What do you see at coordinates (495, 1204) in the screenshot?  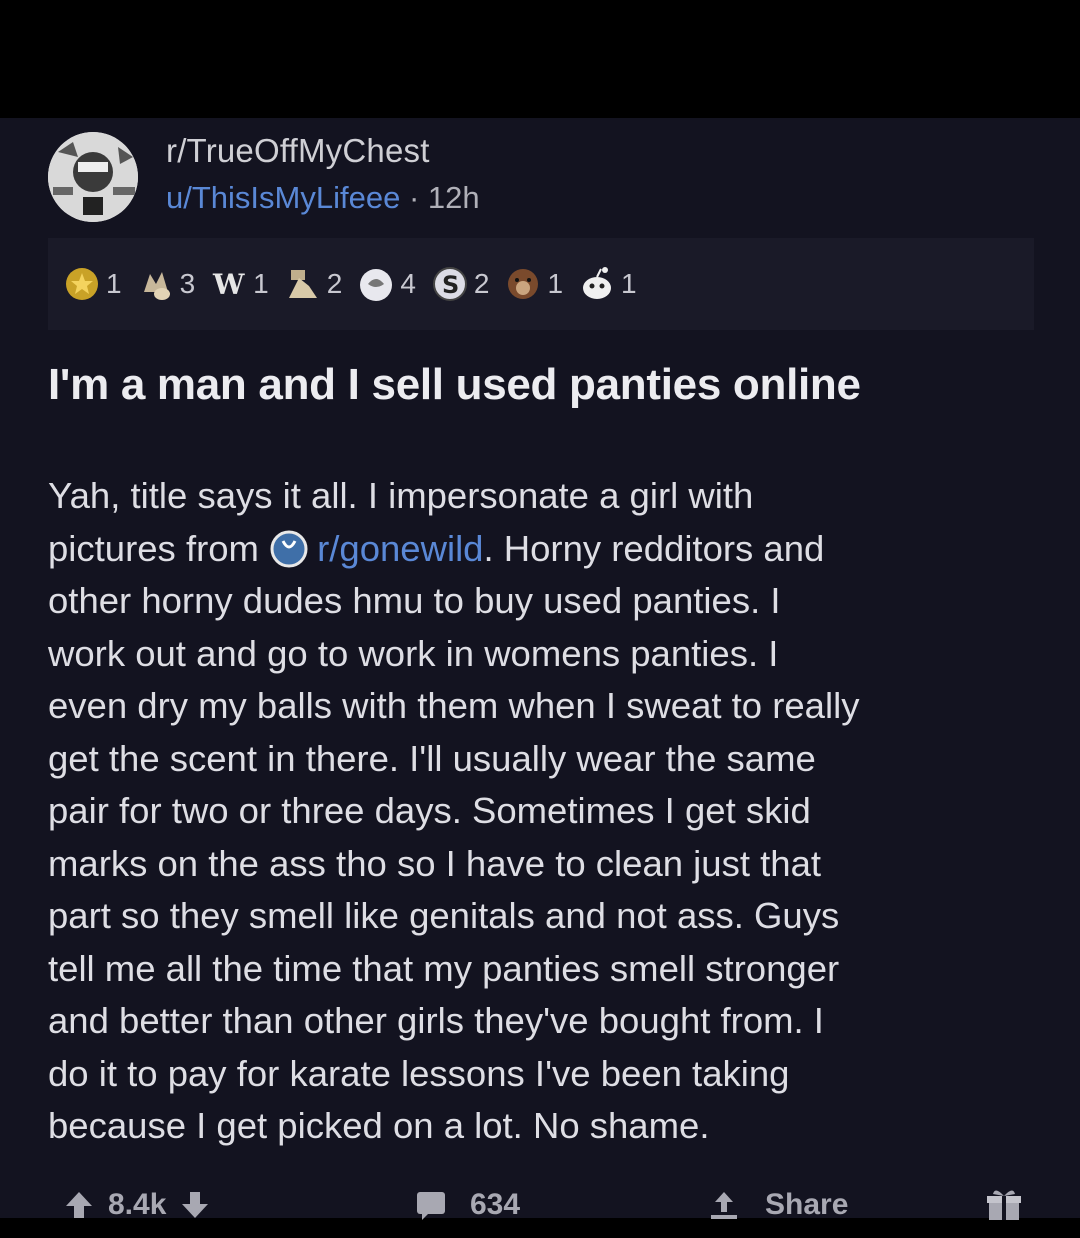 I see `comment-count: 634` at bounding box center [495, 1204].